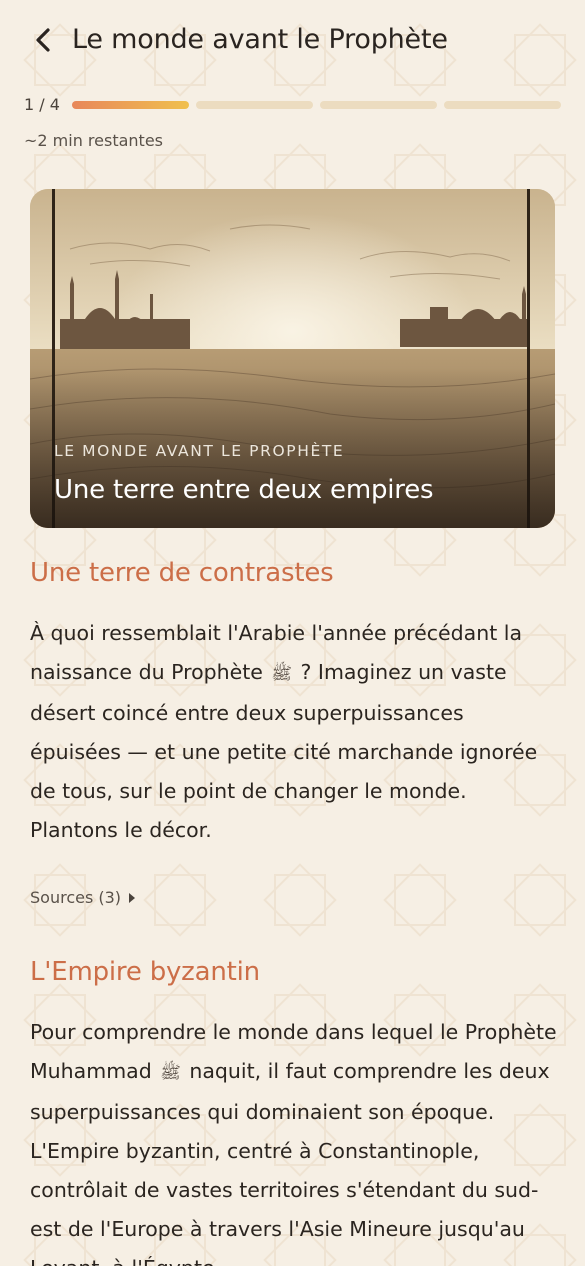 This screenshot has width=585, height=1266. What do you see at coordinates (145, 972) in the screenshot?
I see `section-heading: L'Empire byzantin` at bounding box center [145, 972].